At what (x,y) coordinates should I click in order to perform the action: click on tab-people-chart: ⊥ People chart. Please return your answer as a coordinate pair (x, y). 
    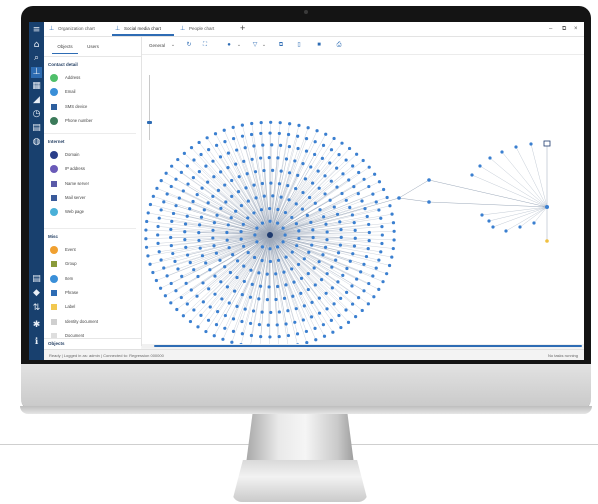
    Looking at the image, I should click on (212, 29).